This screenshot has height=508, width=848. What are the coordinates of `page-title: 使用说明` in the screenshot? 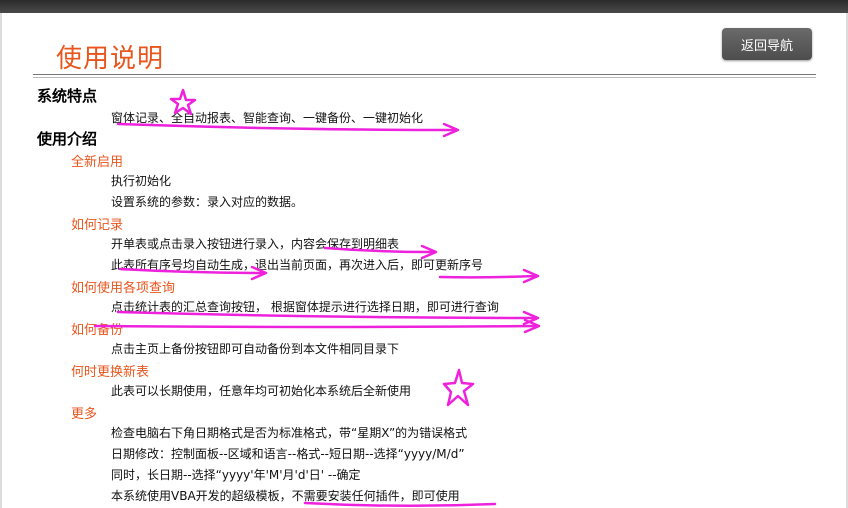 It's located at (110, 59).